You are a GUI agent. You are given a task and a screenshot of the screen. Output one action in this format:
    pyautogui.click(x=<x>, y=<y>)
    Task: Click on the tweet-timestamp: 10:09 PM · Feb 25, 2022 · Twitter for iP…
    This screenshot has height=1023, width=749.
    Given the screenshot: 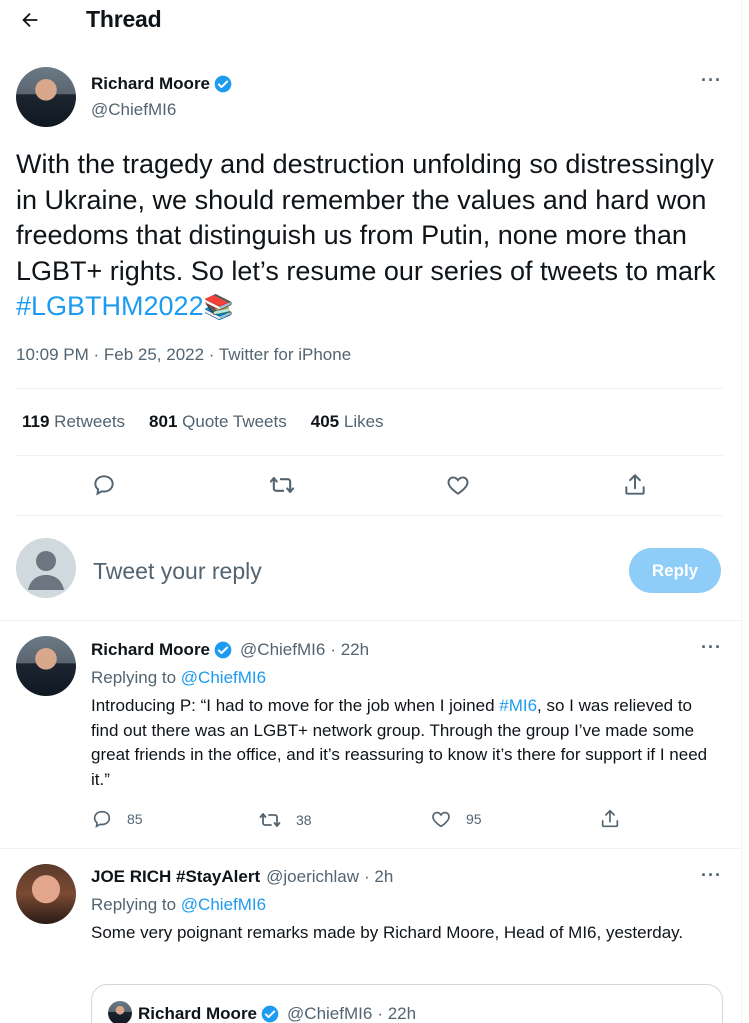 What is the action you would take?
    pyautogui.click(x=183, y=355)
    